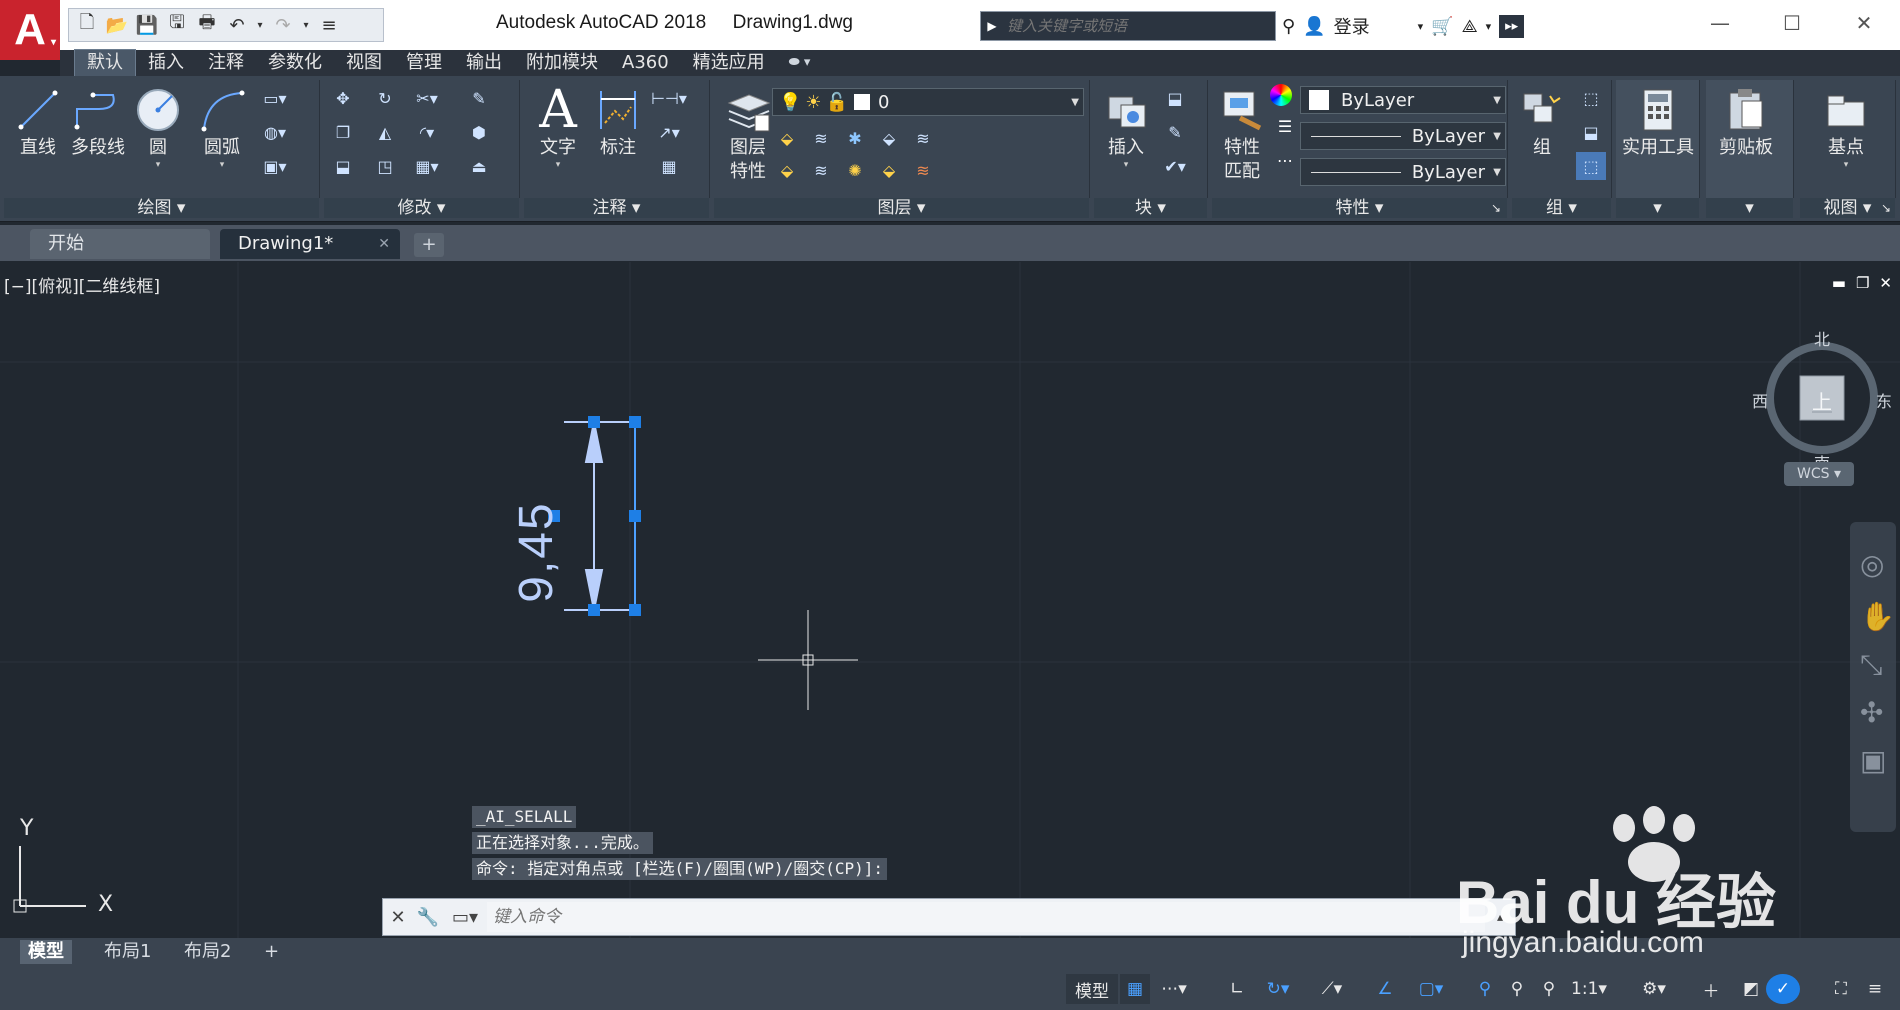 The height and width of the screenshot is (1010, 1900). I want to click on annotation-panel-title: 注释 ▾, so click(616, 208).